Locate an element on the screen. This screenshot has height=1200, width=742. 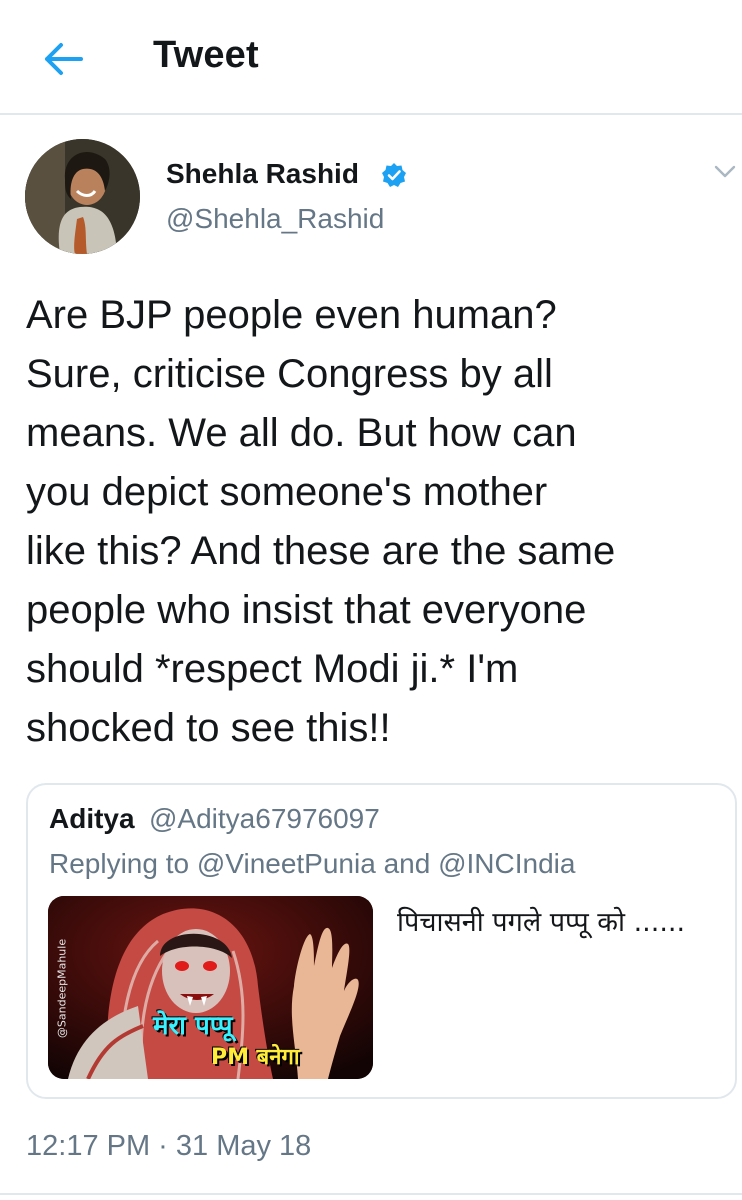
replying-to-line: Replying to @VineetPunia and @INCIndia is located at coordinates (312, 864).